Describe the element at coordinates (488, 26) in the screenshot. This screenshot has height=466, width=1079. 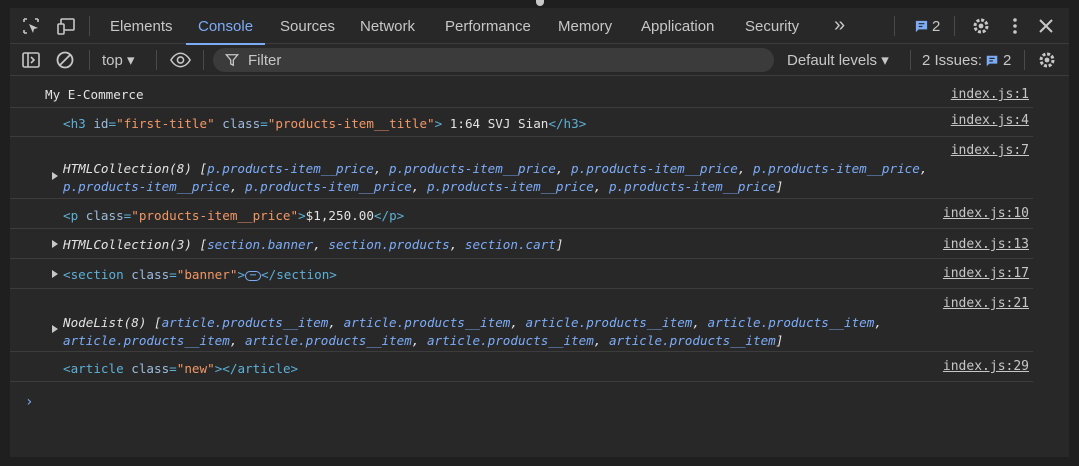
I see `tab-performance: Performance` at that location.